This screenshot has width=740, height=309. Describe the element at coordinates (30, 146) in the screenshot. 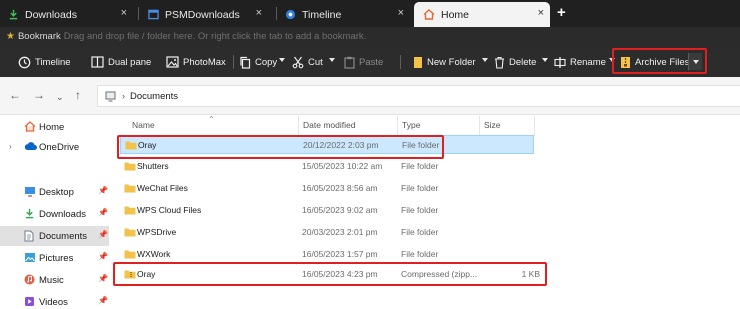

I see `cloud-icon` at that location.